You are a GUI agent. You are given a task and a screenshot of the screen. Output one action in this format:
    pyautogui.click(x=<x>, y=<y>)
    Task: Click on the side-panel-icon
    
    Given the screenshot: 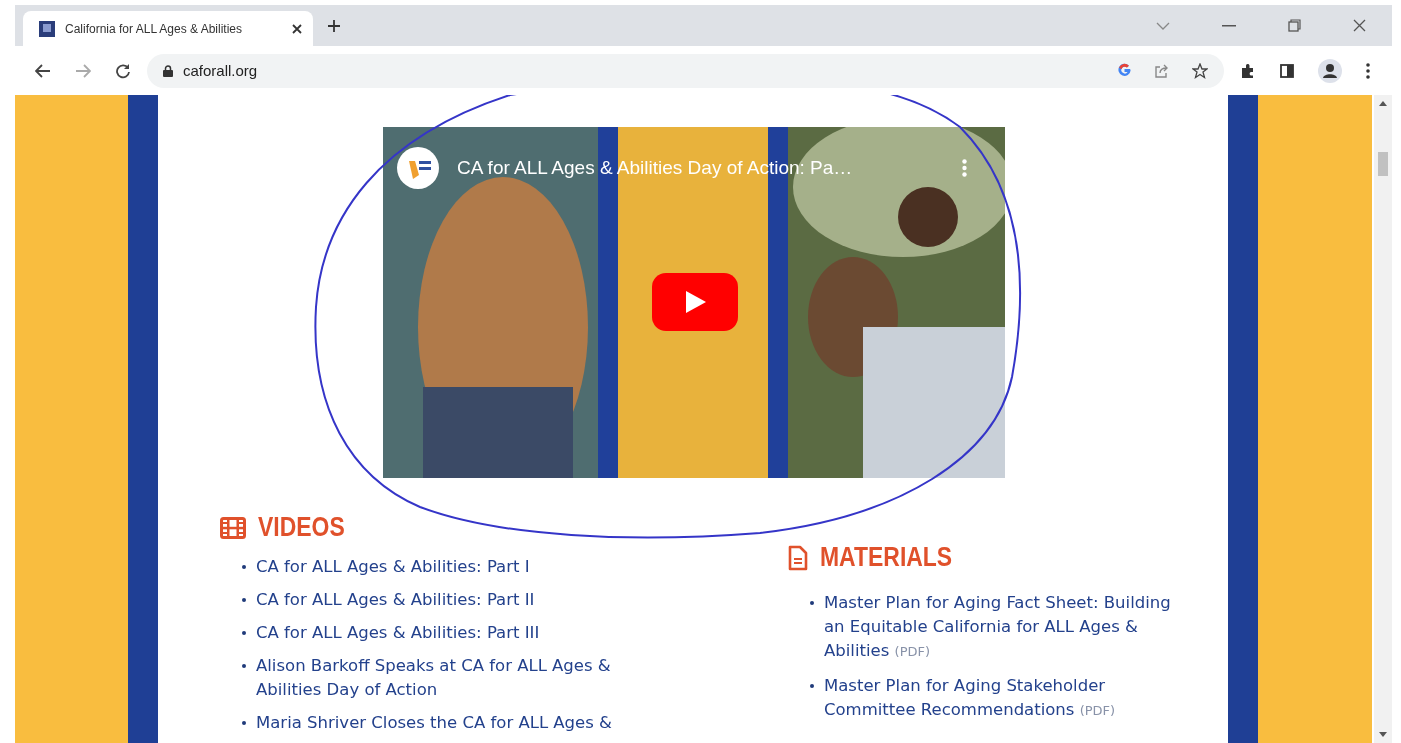 What is the action you would take?
    pyautogui.click(x=1287, y=70)
    